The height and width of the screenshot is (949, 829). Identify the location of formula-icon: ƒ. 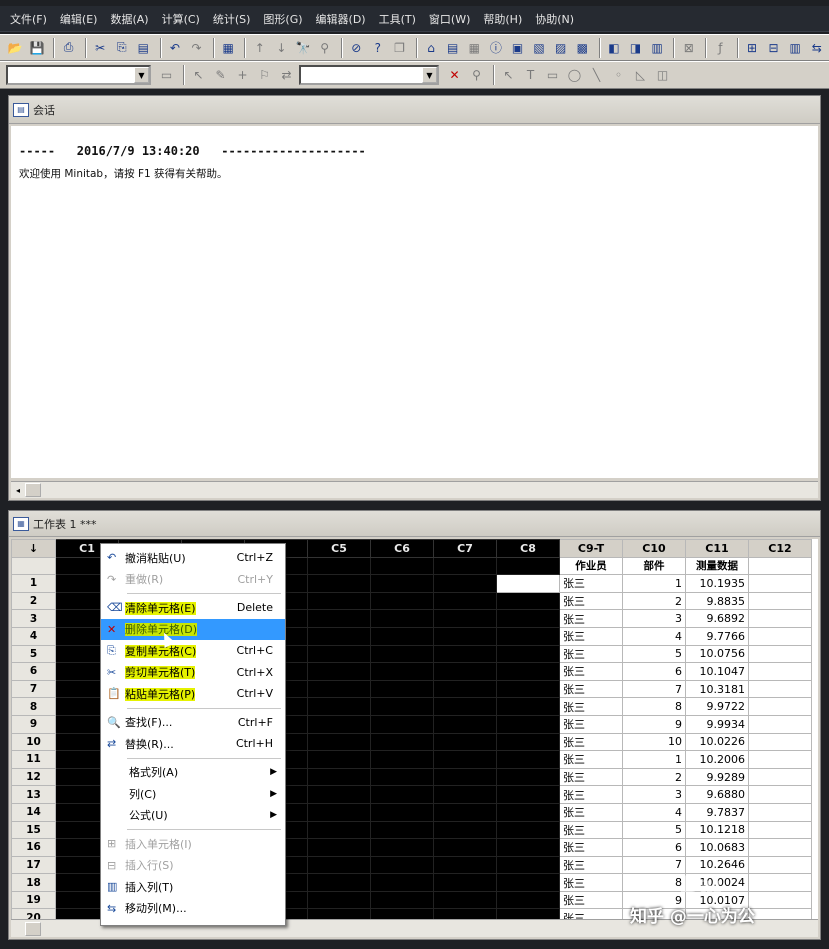
(720, 47).